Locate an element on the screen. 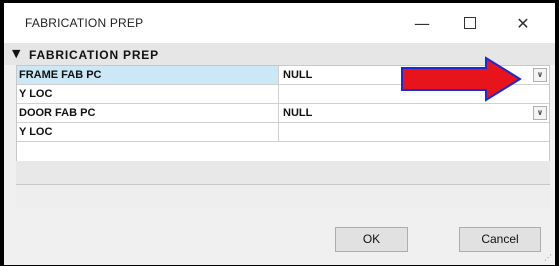 This screenshot has width=559, height=266. maximize-icon is located at coordinates (470, 23).